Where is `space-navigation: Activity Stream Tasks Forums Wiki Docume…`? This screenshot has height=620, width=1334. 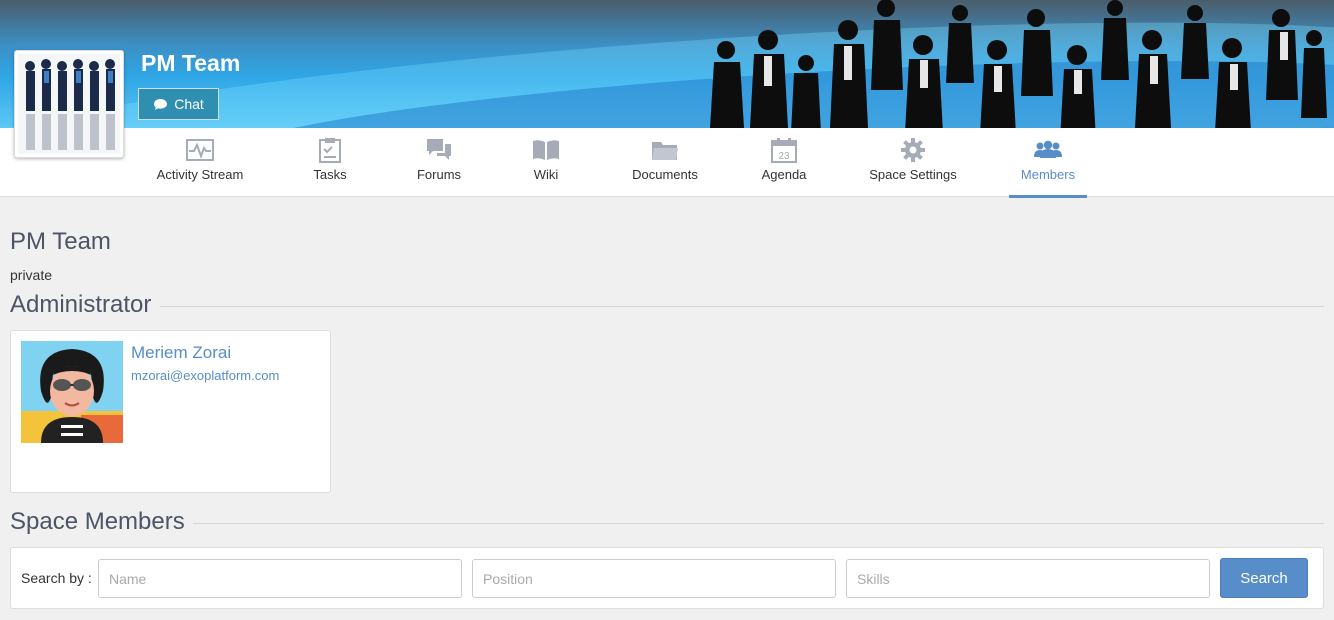
space-navigation: Activity Stream Tasks Forums Wiki Docume… is located at coordinates (667, 163).